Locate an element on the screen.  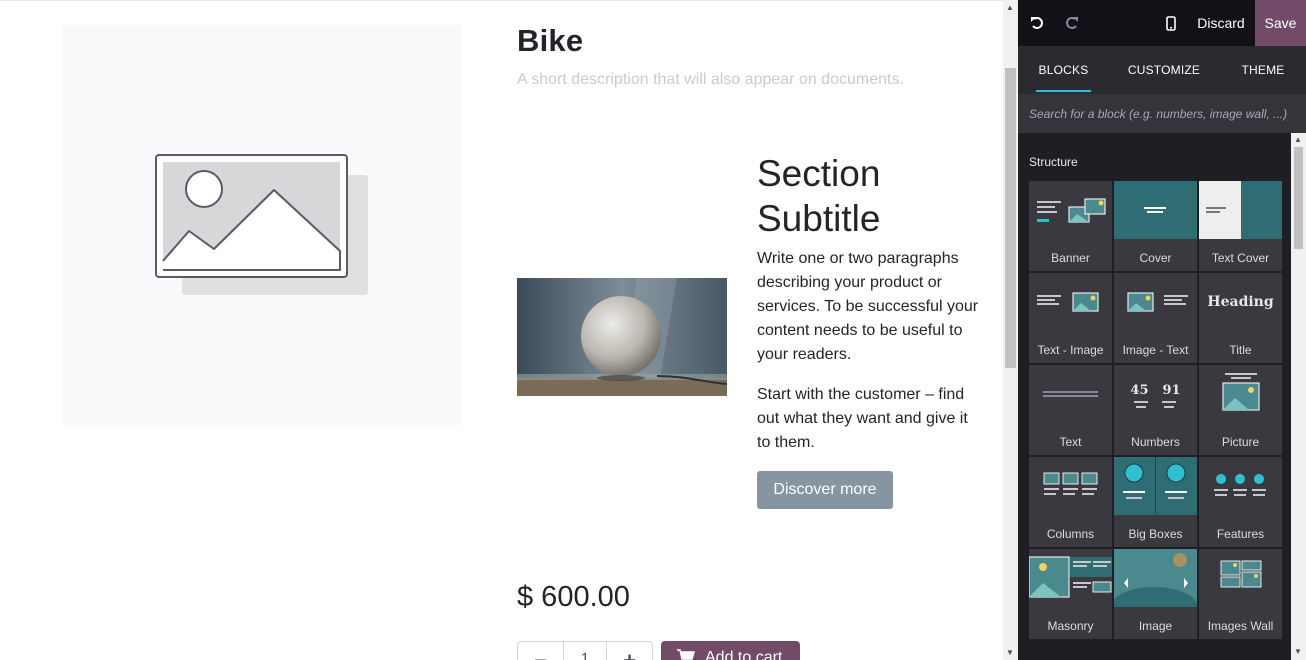
snippet-image is located at coordinates (622, 337).